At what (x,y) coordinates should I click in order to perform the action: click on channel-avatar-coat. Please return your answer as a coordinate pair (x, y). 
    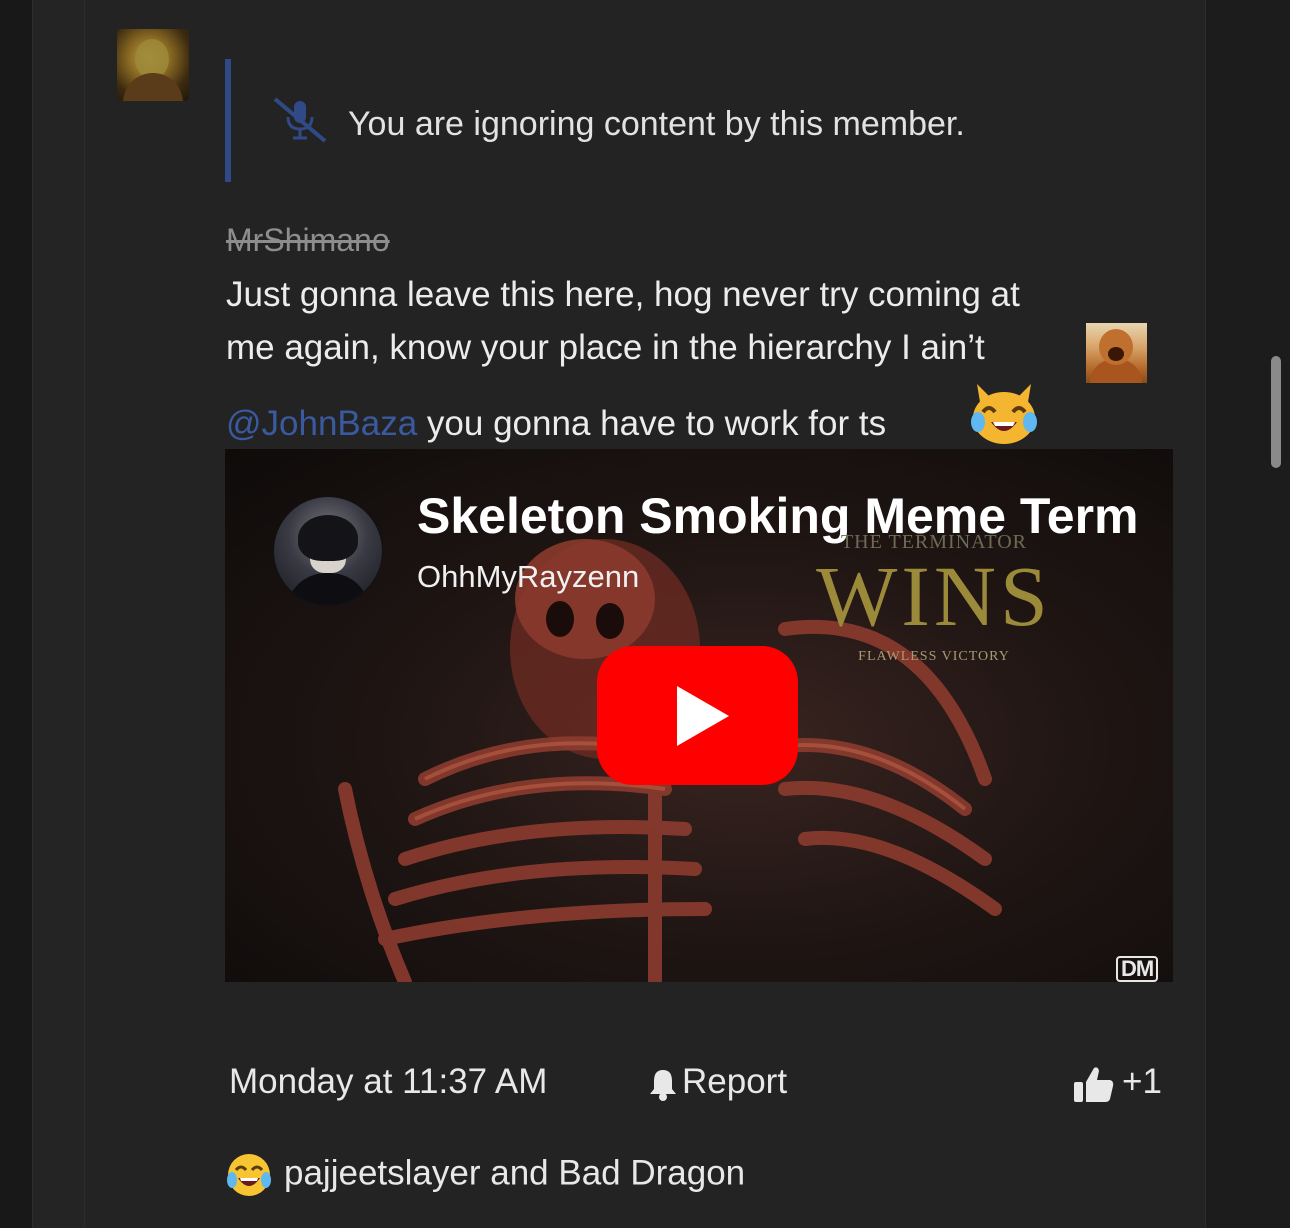
    Looking at the image, I should click on (328, 589).